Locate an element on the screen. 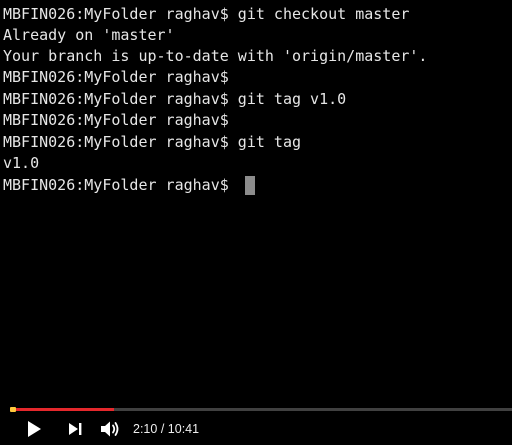 The height and width of the screenshot is (445, 512). volume-icon is located at coordinates (110, 429).